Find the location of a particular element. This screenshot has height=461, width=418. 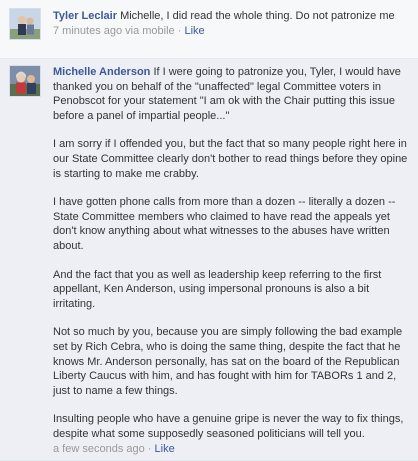

comment-timestamp: a few seconds ago is located at coordinates (99, 449).